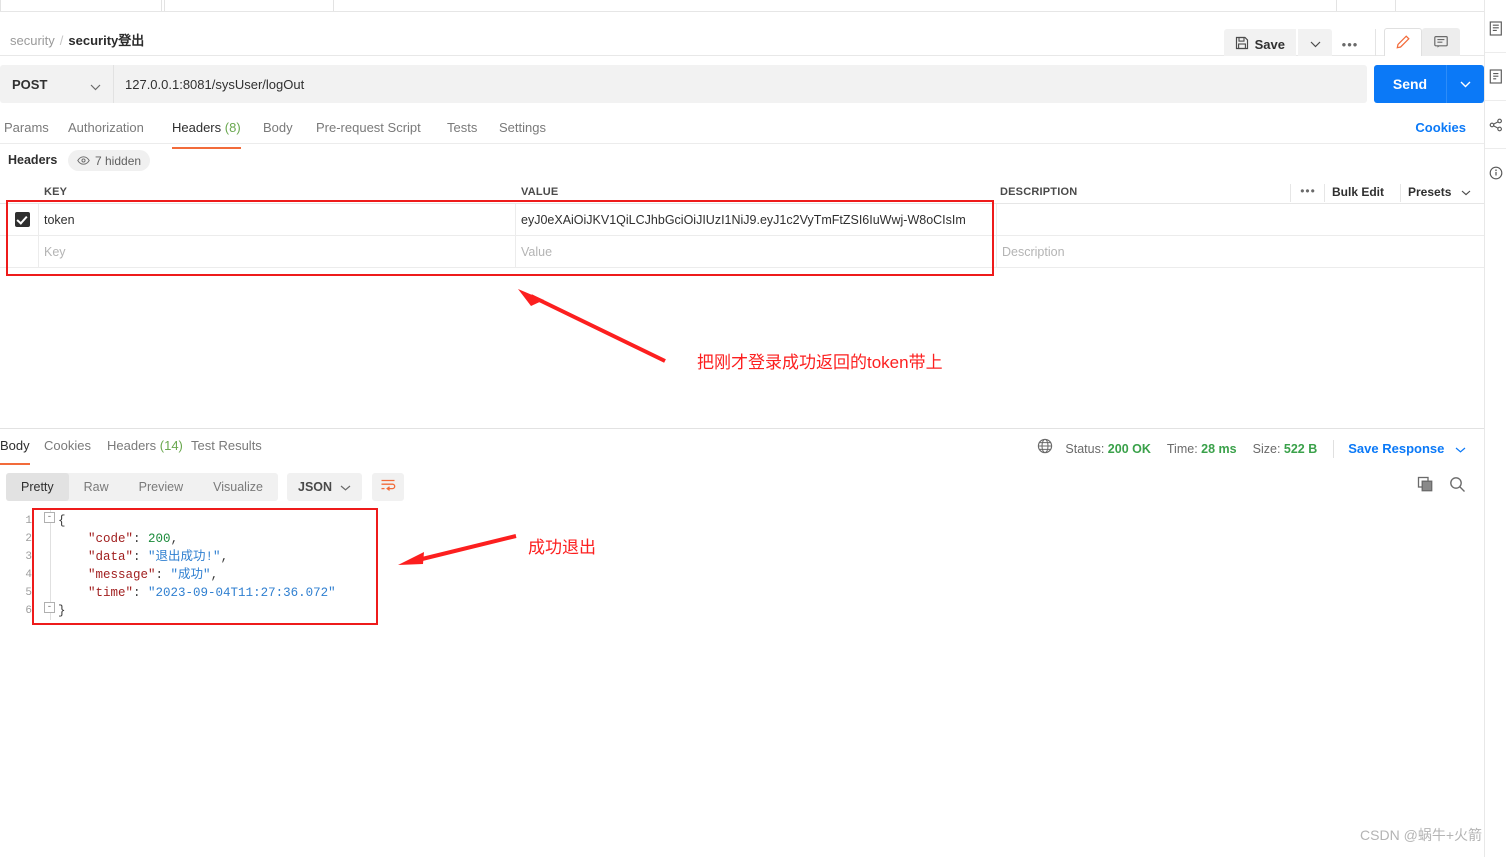  What do you see at coordinates (1219, 448) in the screenshot?
I see `time-value: 28 ms` at bounding box center [1219, 448].